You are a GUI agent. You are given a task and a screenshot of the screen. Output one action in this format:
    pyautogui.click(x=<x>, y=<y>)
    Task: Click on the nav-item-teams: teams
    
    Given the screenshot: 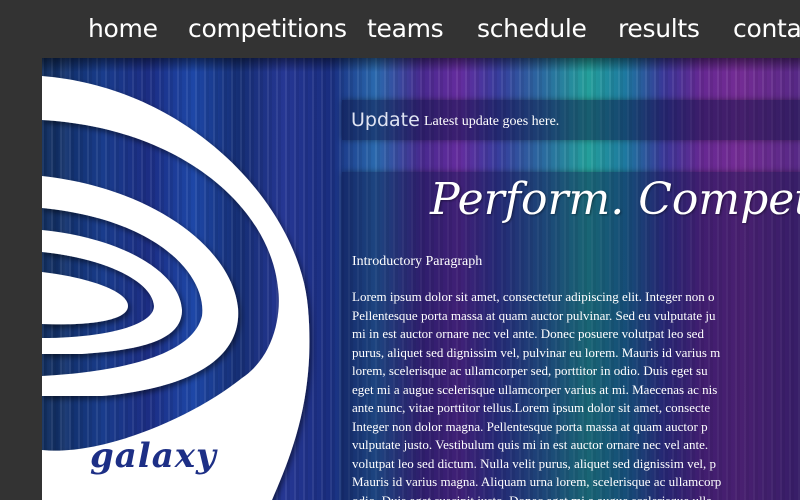 What is the action you would take?
    pyautogui.click(x=405, y=28)
    